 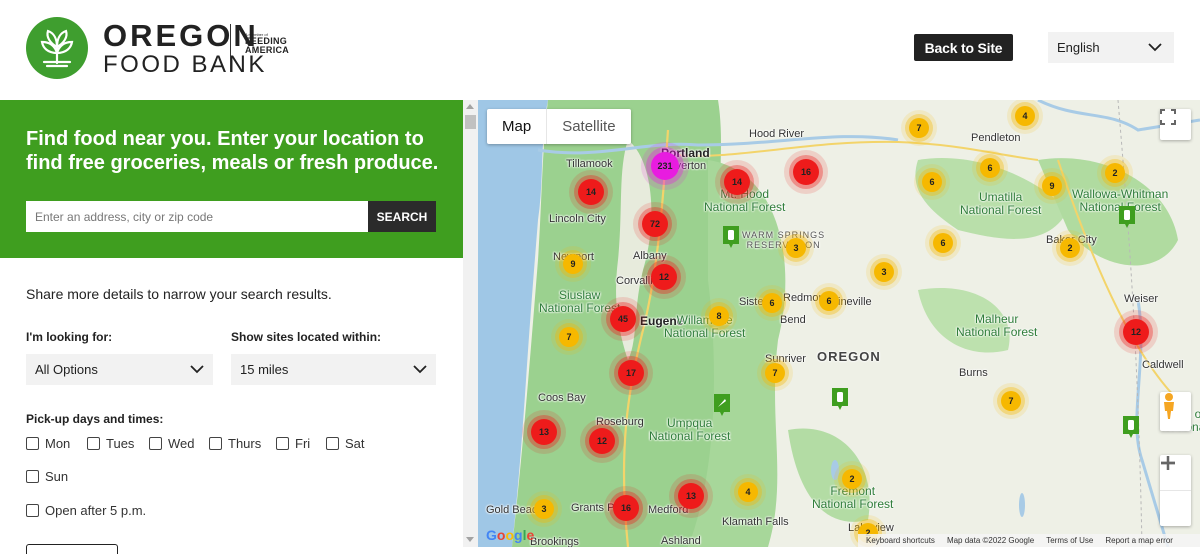 I want to click on panel-scrollbar, so click(x=470, y=323).